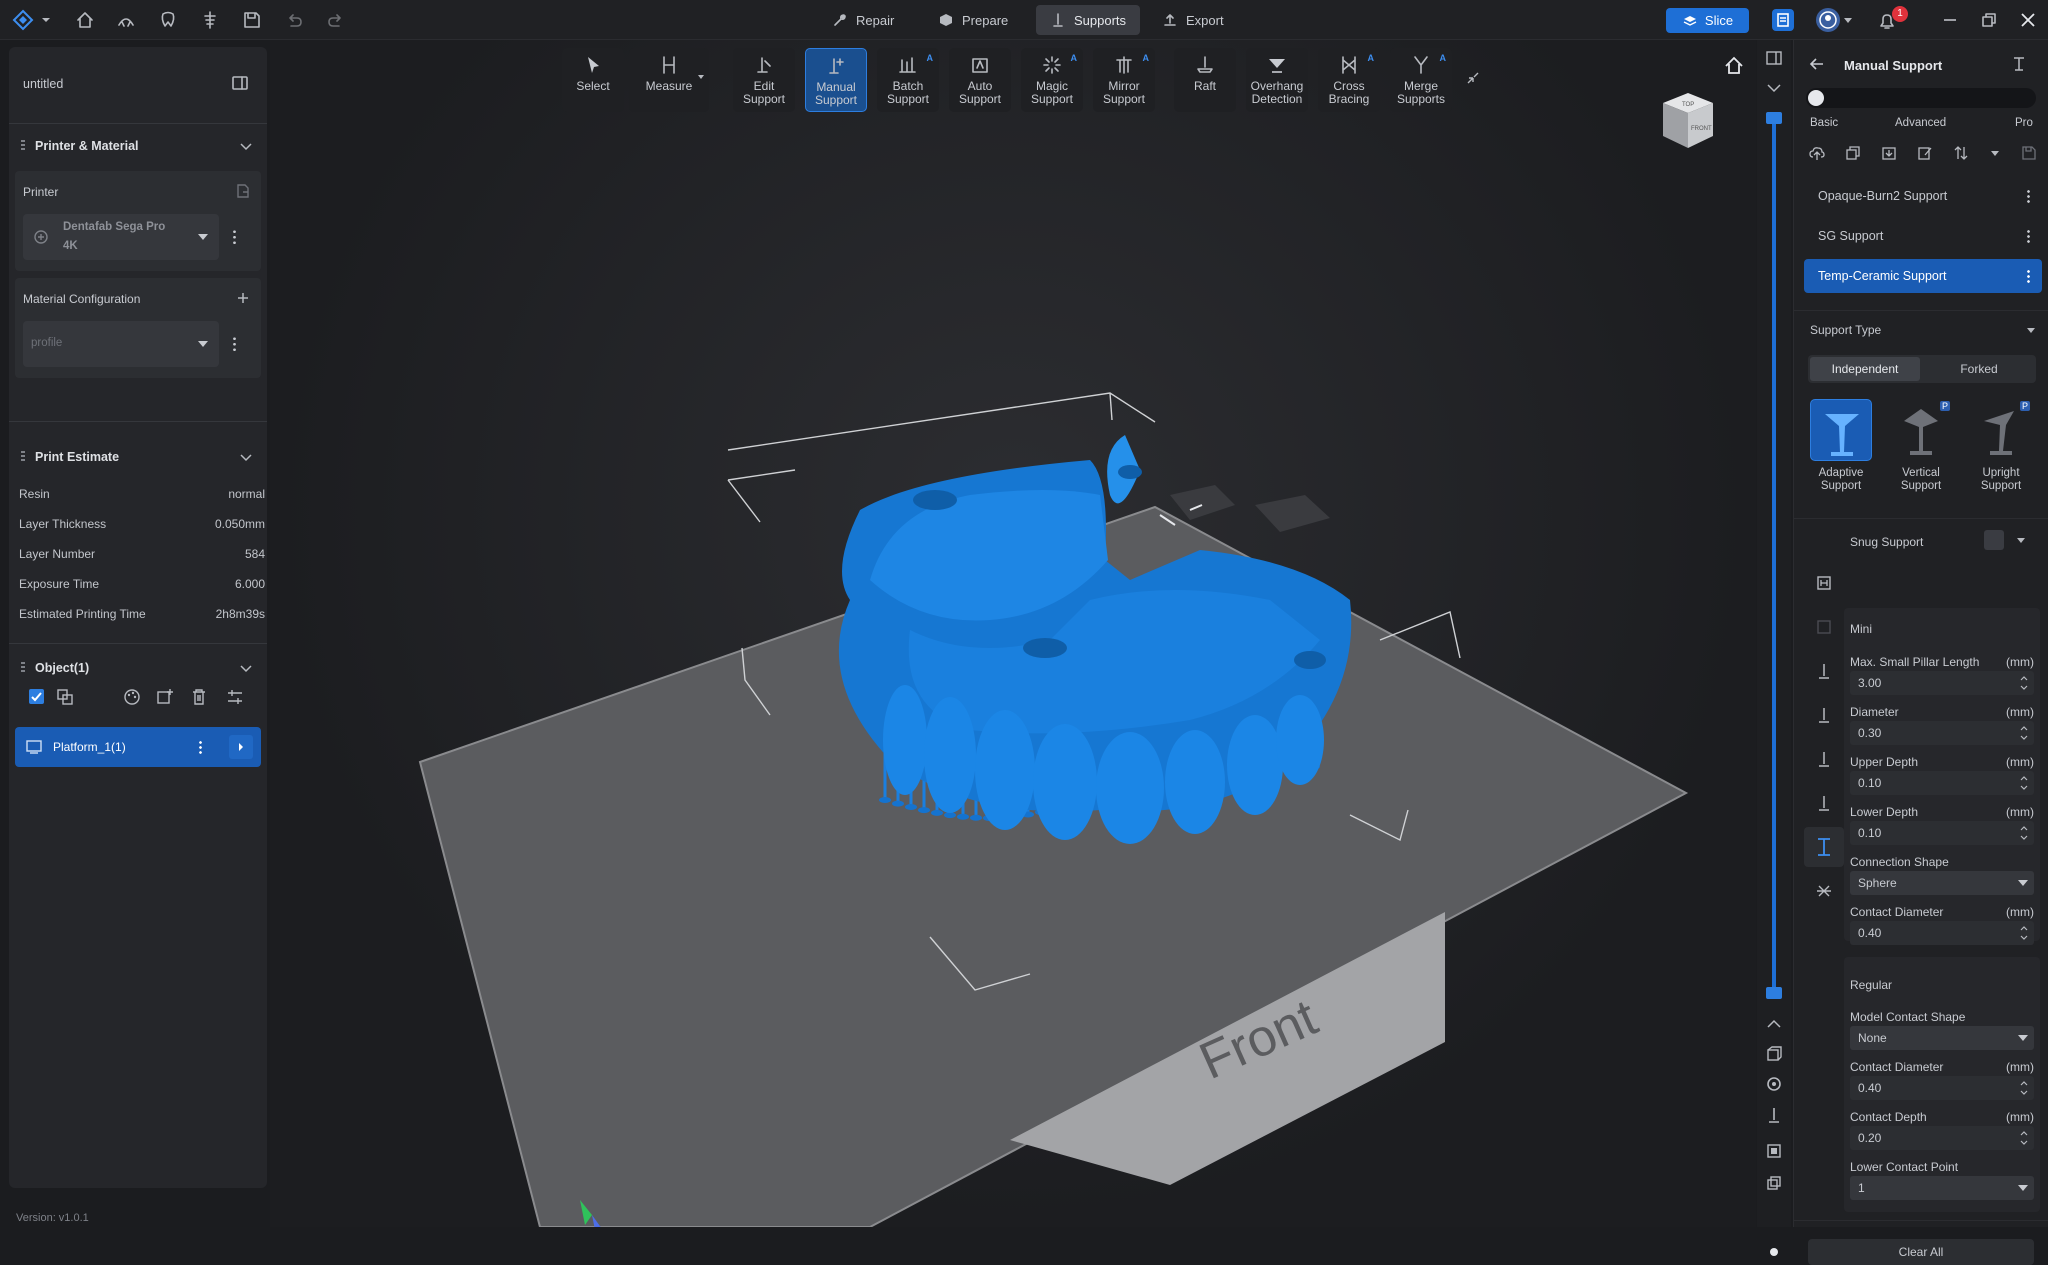  Describe the element at coordinates (1923, 236) in the screenshot. I see `profile-item-sg: SG Support` at that location.